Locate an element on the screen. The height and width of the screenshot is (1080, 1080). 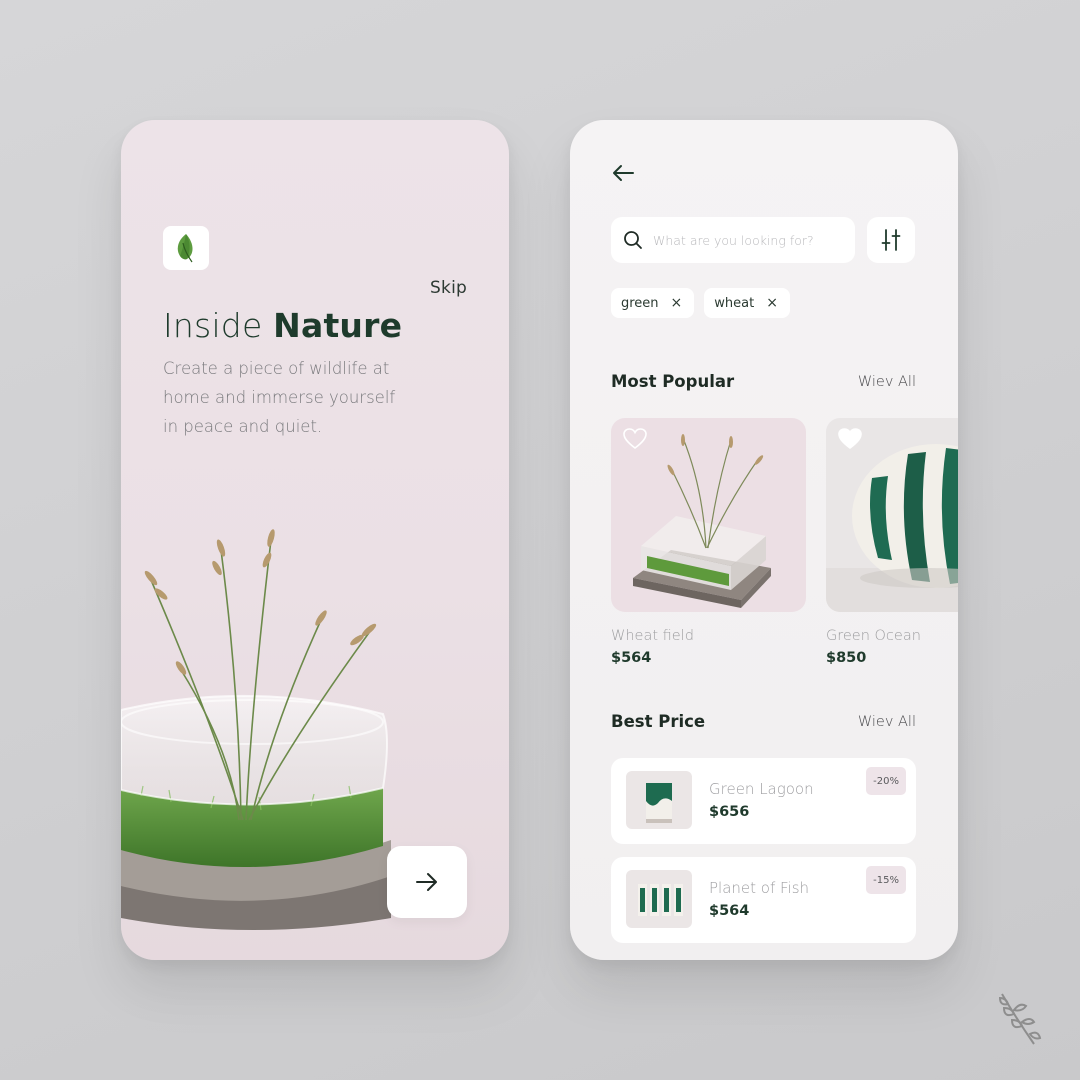
sliders-icon is located at coordinates (891, 240).